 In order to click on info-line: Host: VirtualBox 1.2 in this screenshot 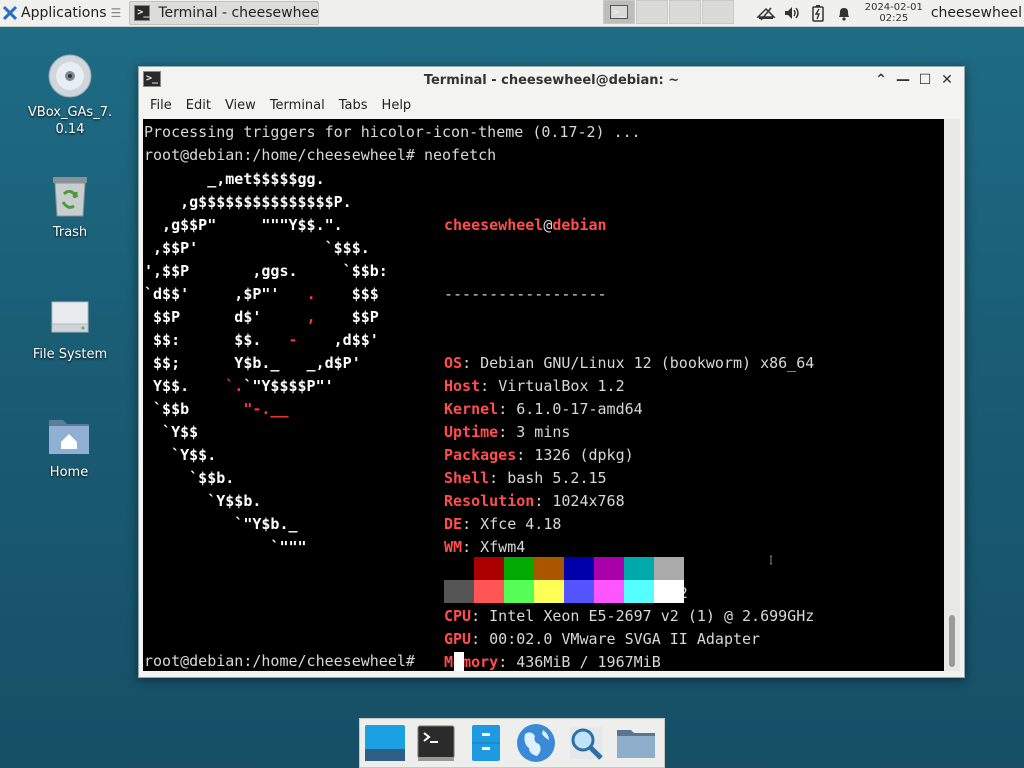, I will do `click(629, 386)`.